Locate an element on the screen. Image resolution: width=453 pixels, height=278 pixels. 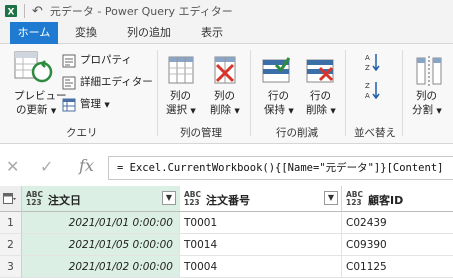
svg-text: X is located at coordinates (11, 13).